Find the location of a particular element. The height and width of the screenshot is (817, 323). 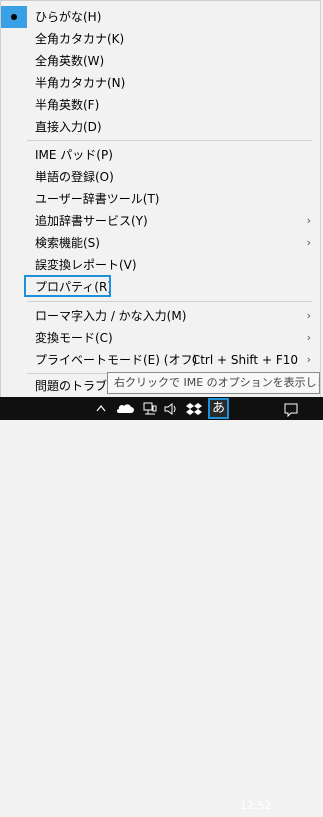

menu-item-word-register: 単語の登録(O) is located at coordinates (160, 177).